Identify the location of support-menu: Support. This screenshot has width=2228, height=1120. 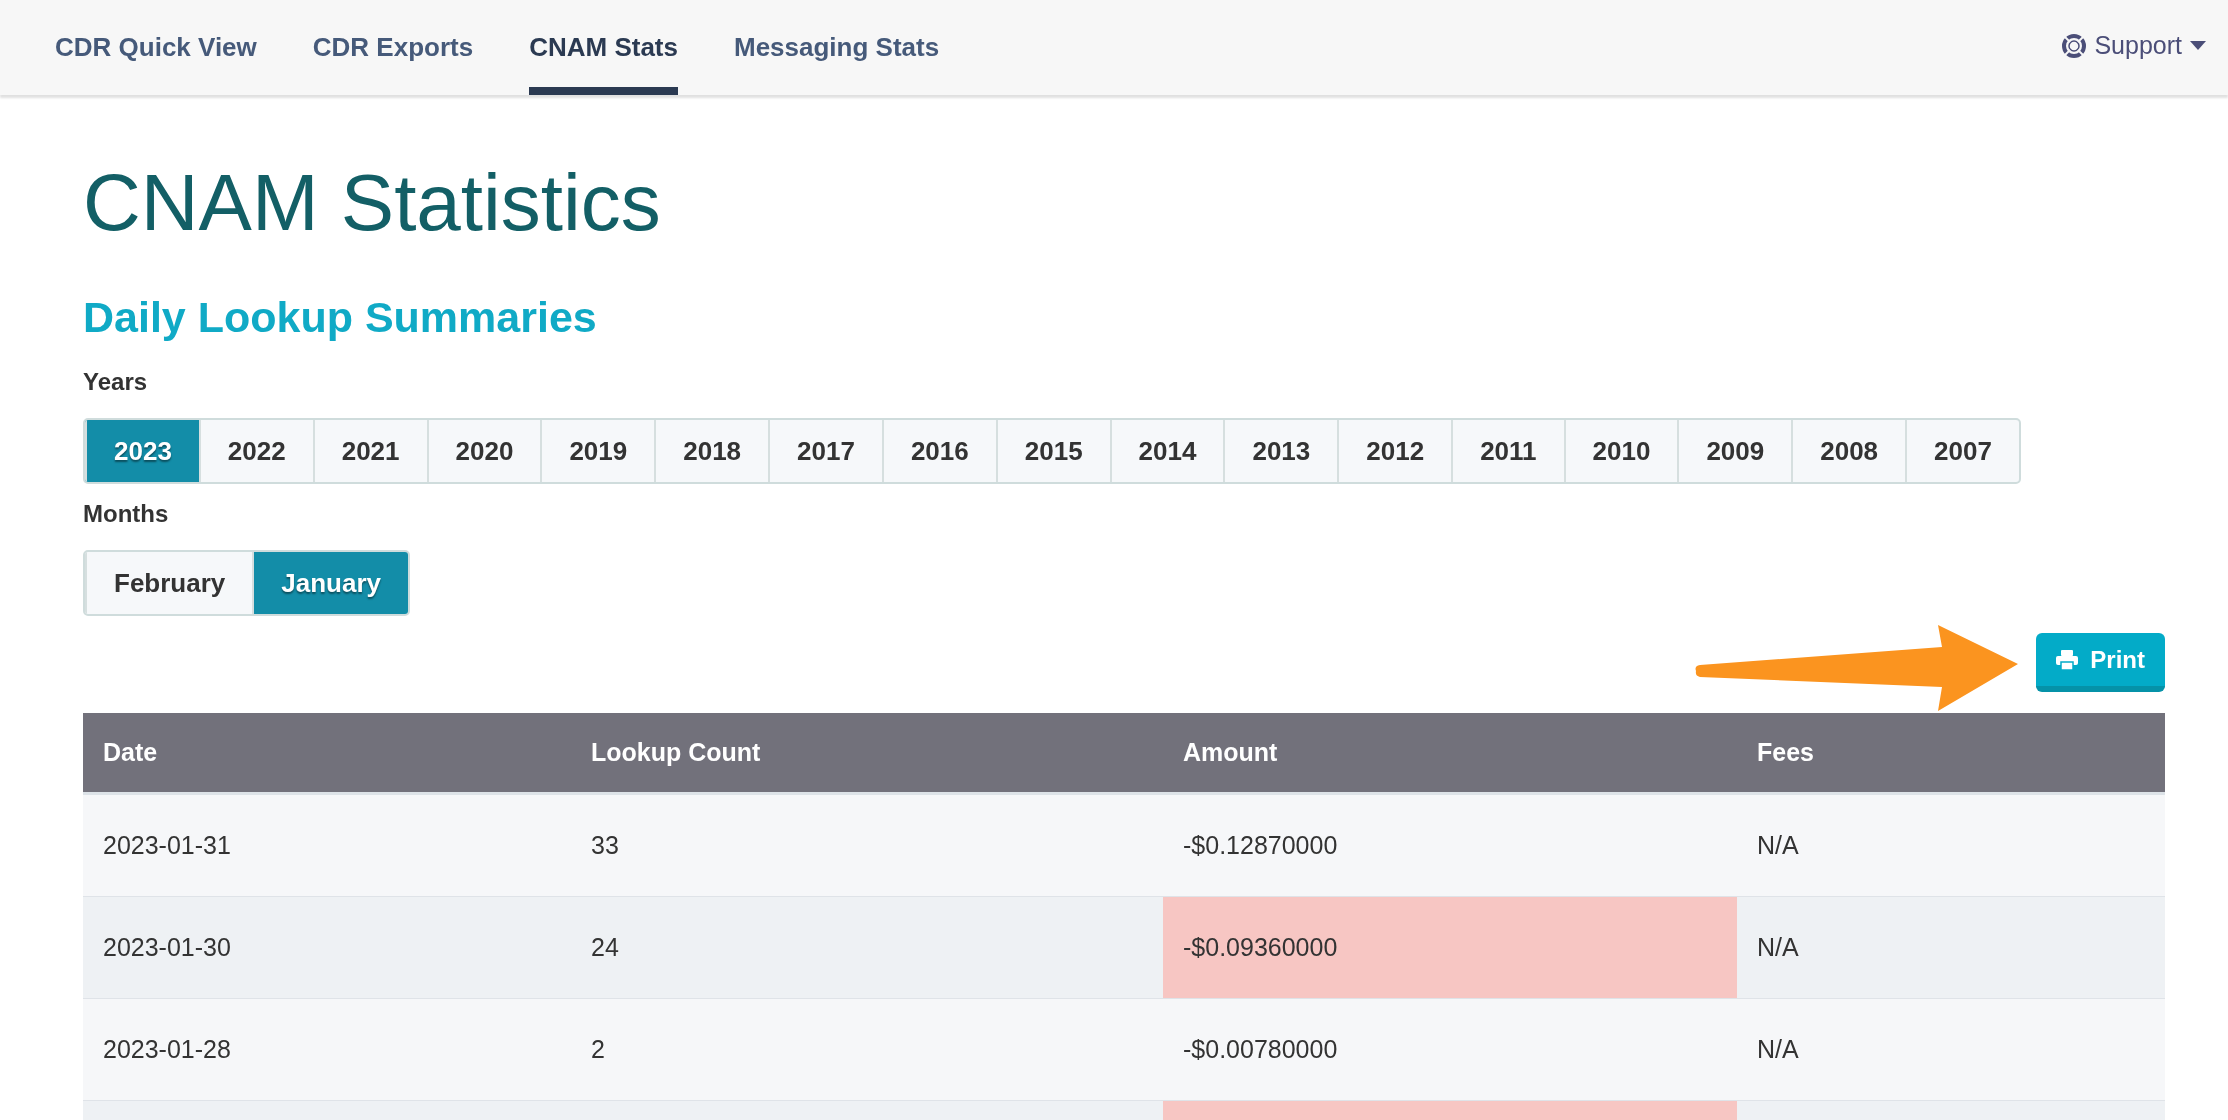
(2138, 45).